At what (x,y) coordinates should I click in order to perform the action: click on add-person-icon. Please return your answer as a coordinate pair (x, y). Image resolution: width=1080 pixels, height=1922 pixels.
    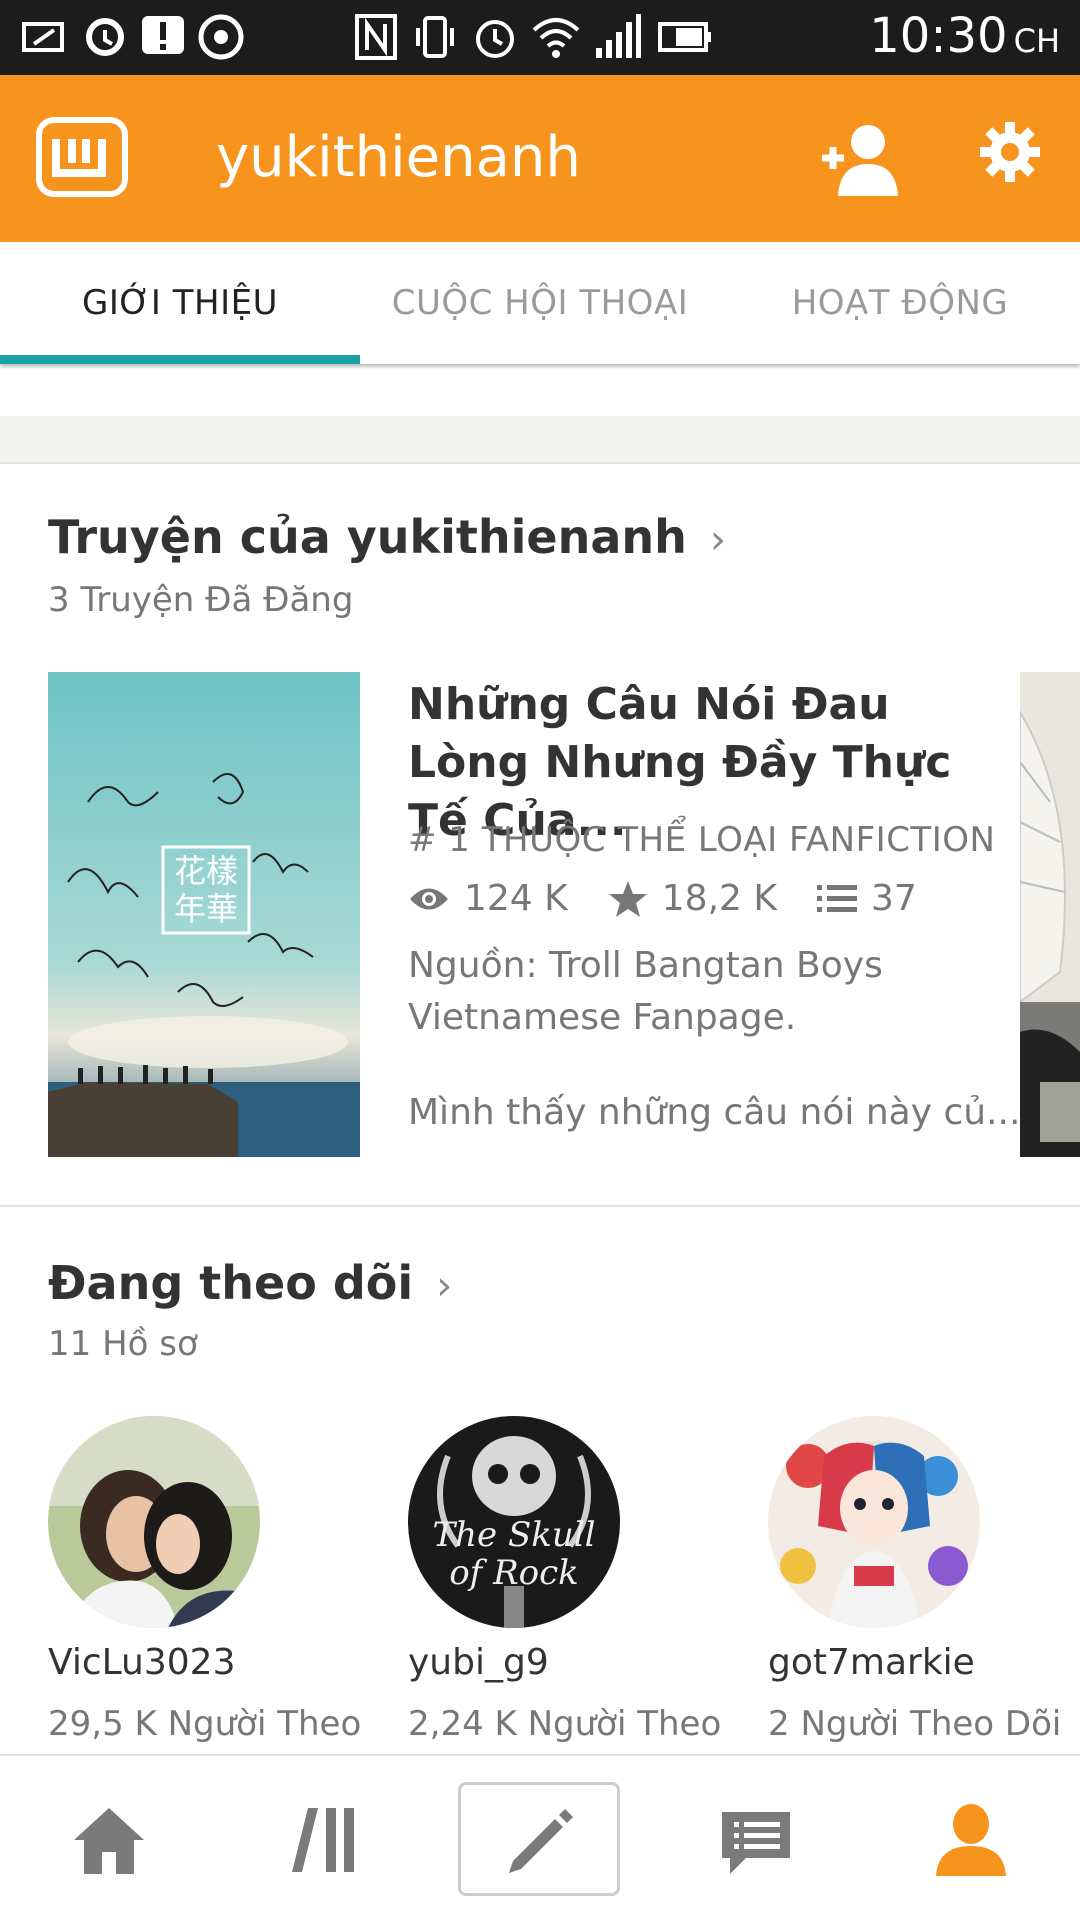
    Looking at the image, I should click on (860, 159).